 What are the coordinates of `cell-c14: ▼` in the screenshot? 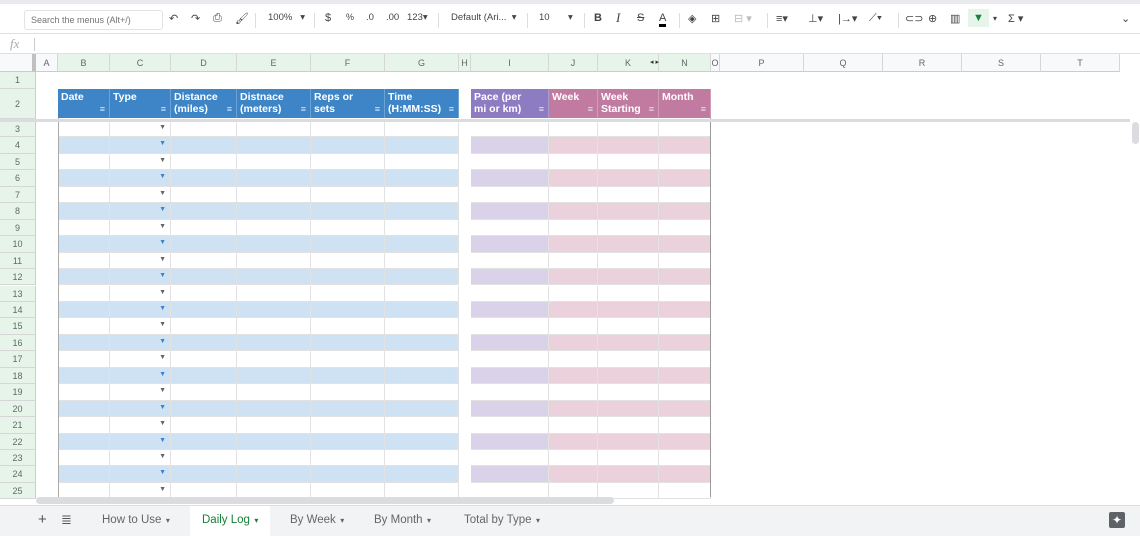 It's located at (140, 310).